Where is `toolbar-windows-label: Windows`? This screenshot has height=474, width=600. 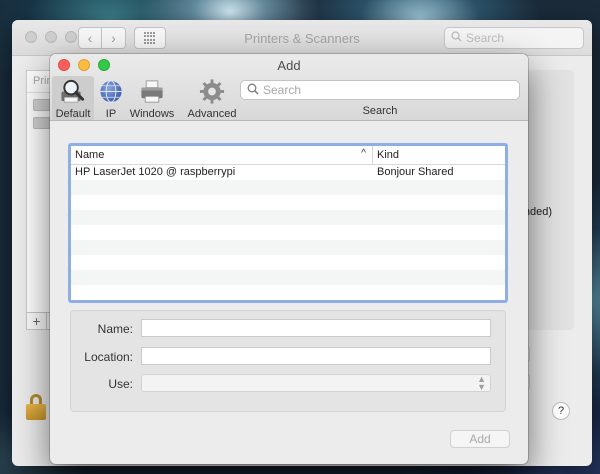
toolbar-windows-label: Windows is located at coordinates (152, 114).